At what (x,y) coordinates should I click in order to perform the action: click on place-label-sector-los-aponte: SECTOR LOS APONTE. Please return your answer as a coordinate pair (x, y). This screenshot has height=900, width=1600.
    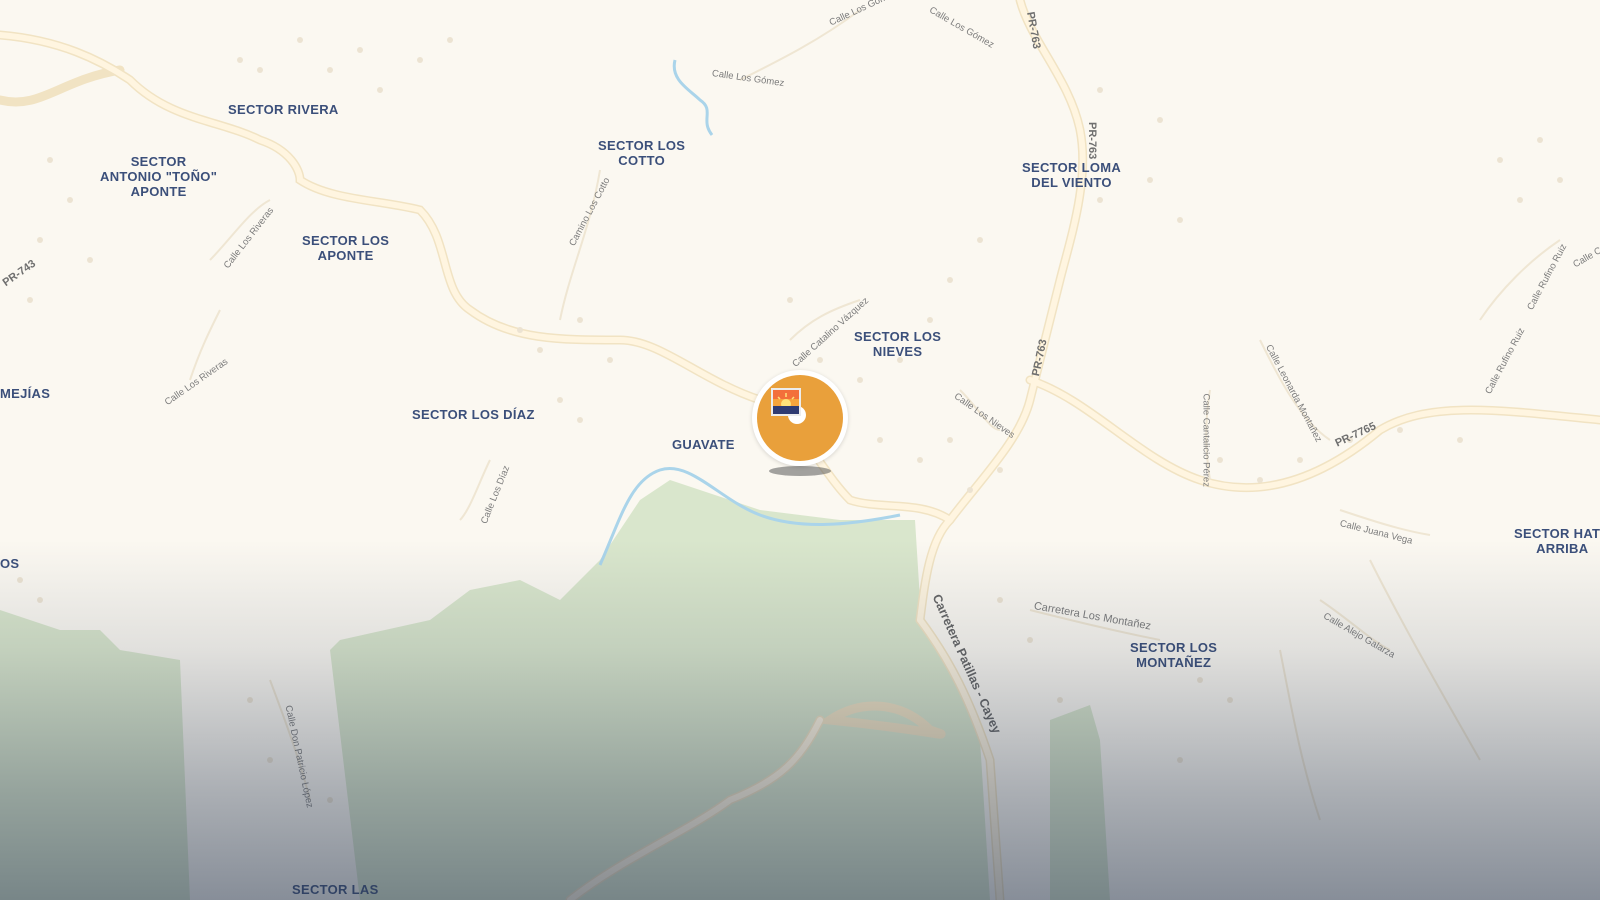
    Looking at the image, I should click on (346, 248).